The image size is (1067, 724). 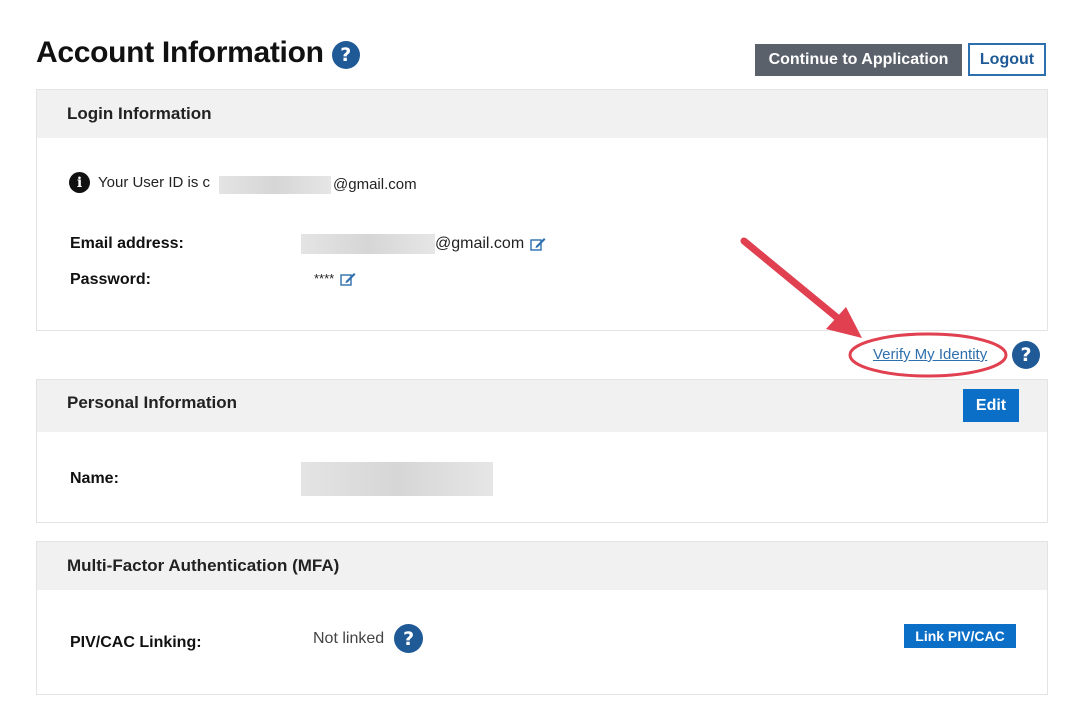 I want to click on info-circle-icon: i, so click(x=79, y=182).